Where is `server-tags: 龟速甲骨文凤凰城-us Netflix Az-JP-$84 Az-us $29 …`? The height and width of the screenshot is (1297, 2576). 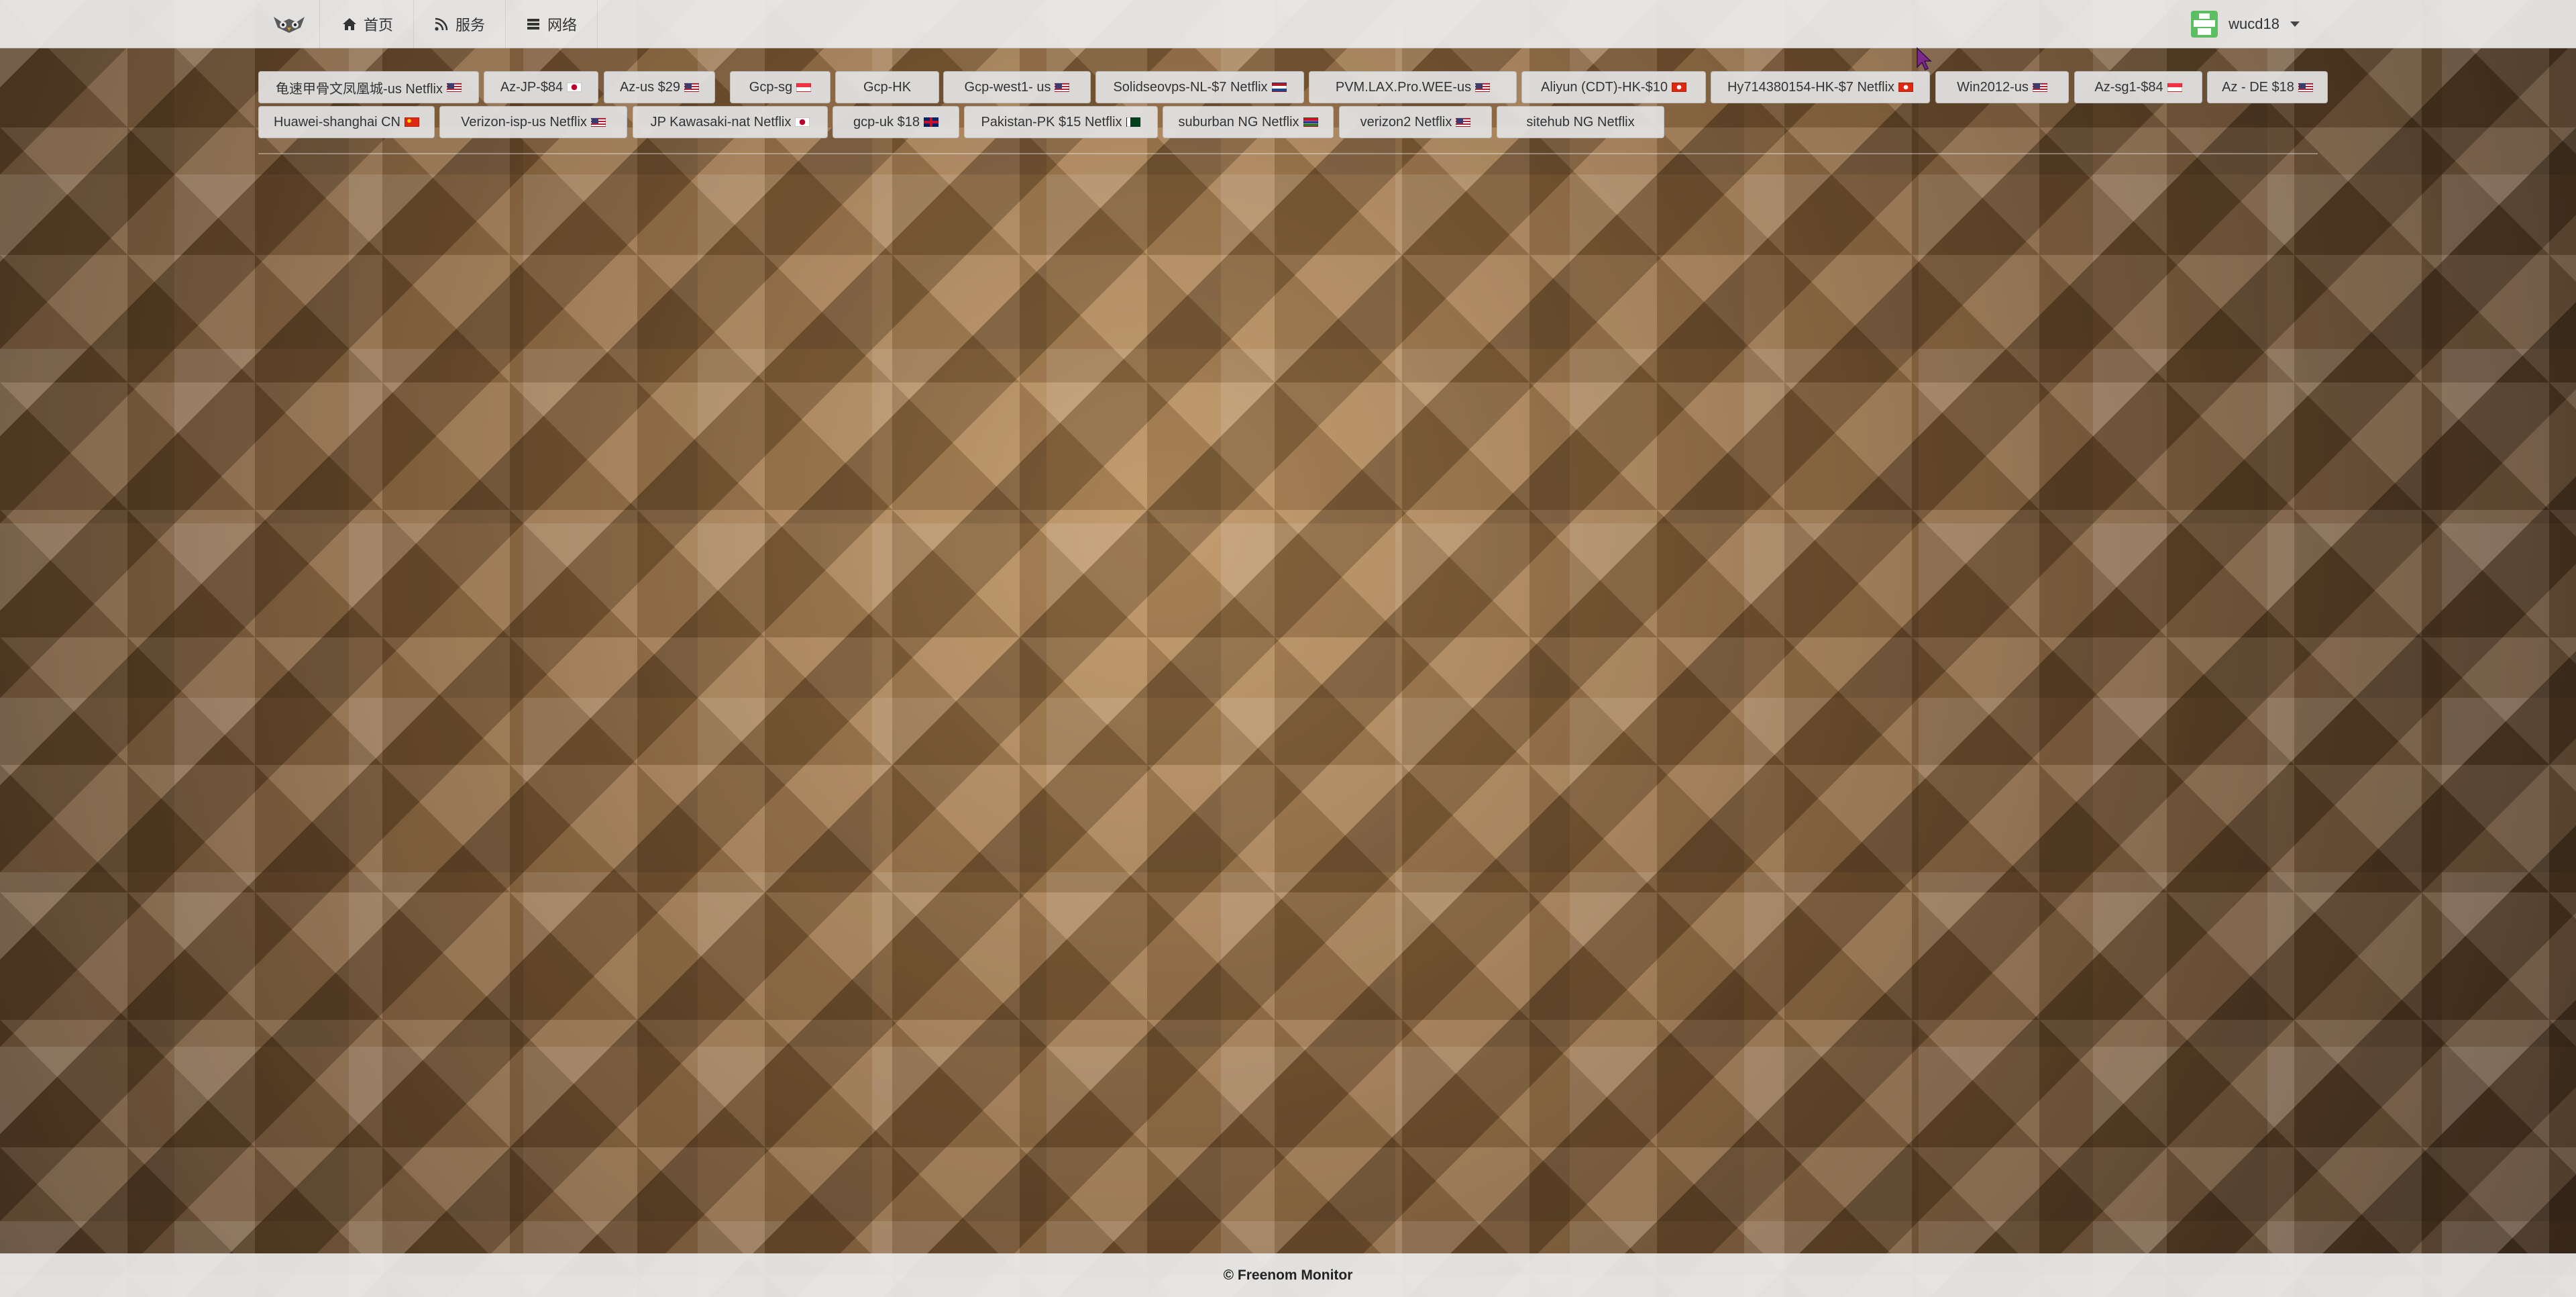 server-tags: 龟速甲骨文凤凰城-us Netflix Az-JP-$84 Az-us $29 … is located at coordinates (1293, 112).